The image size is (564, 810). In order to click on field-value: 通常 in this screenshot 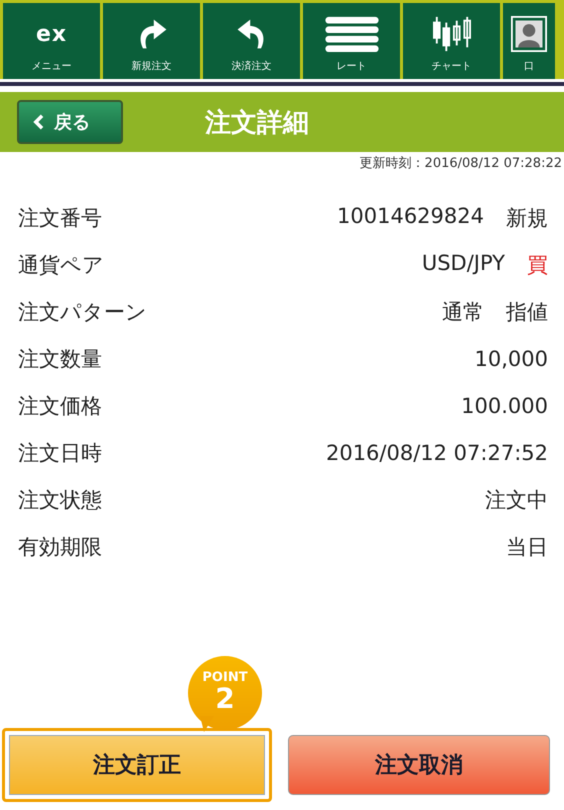, I will do `click(463, 312)`.